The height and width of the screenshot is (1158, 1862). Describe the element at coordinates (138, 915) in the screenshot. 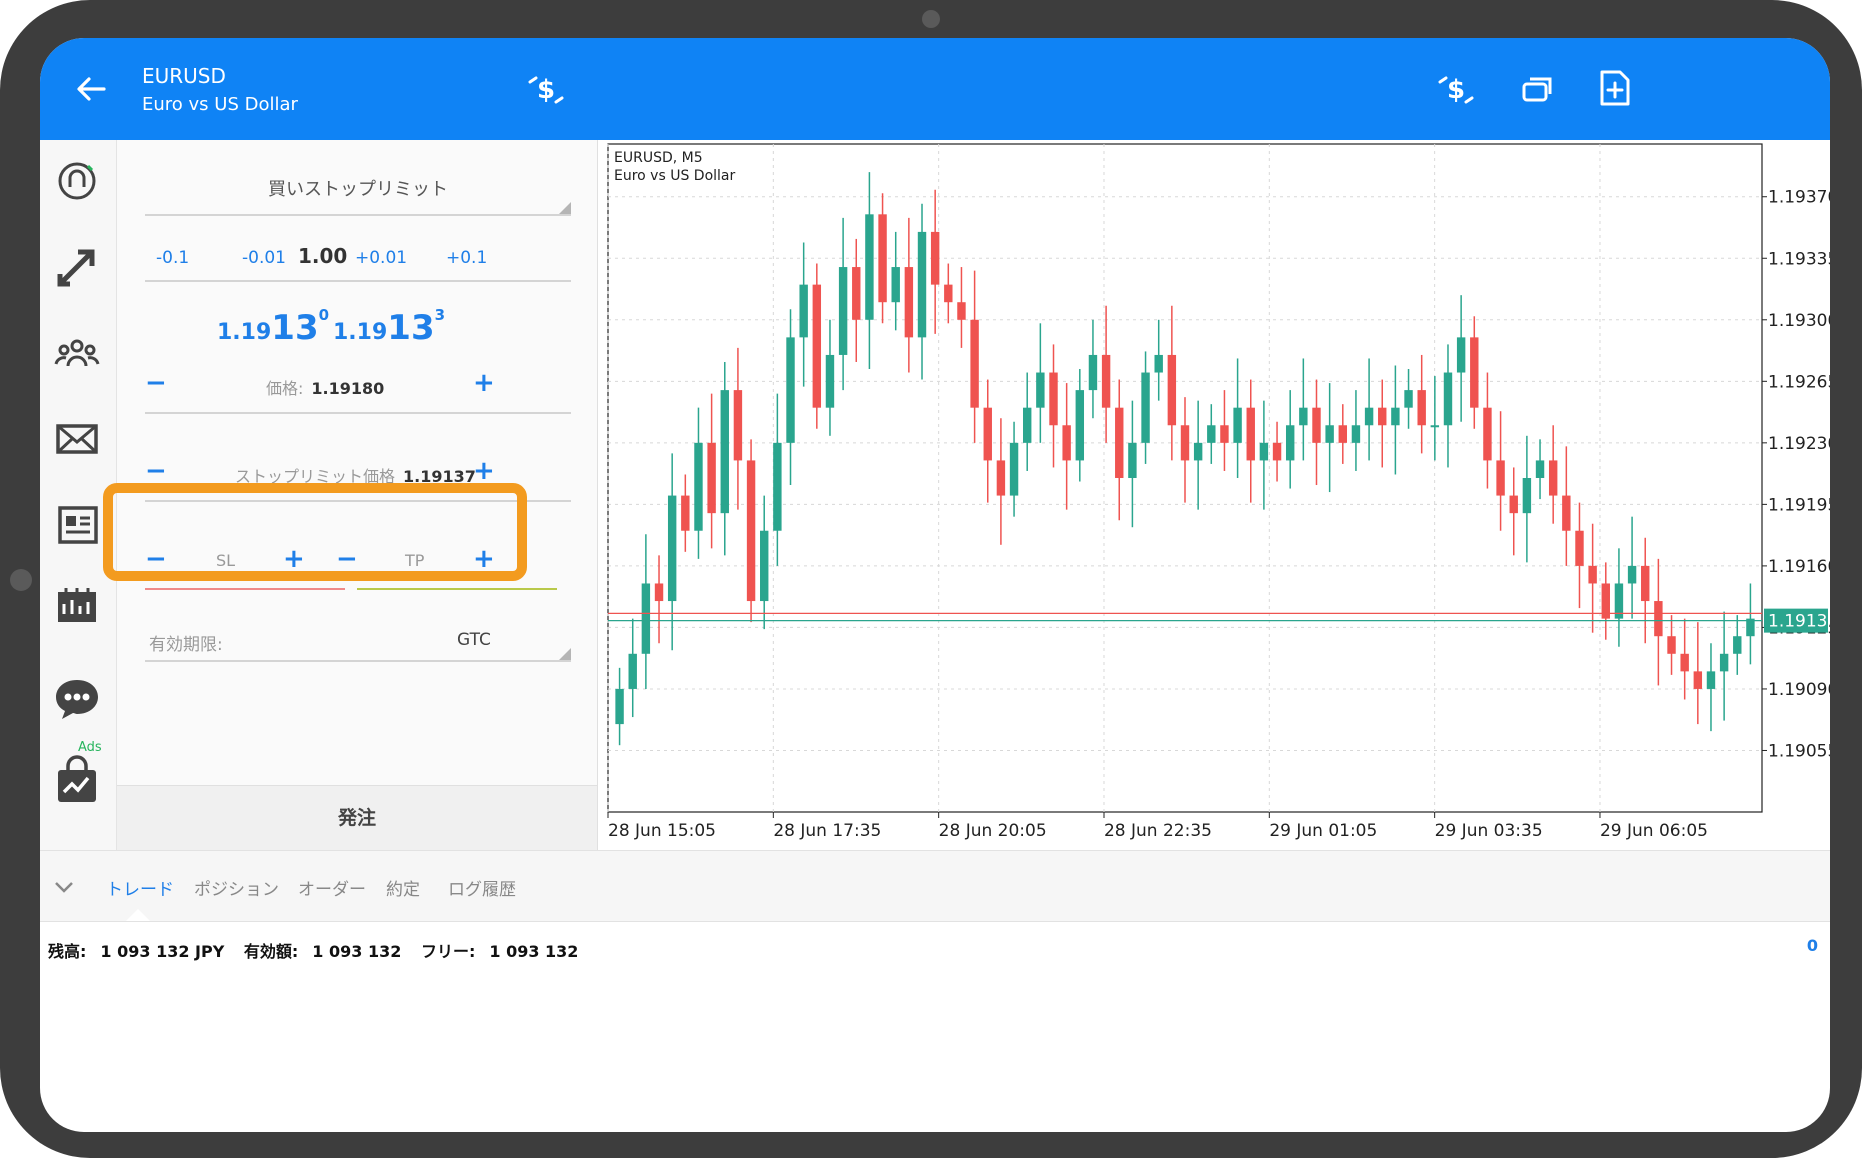

I see `active-tab-caret` at that location.